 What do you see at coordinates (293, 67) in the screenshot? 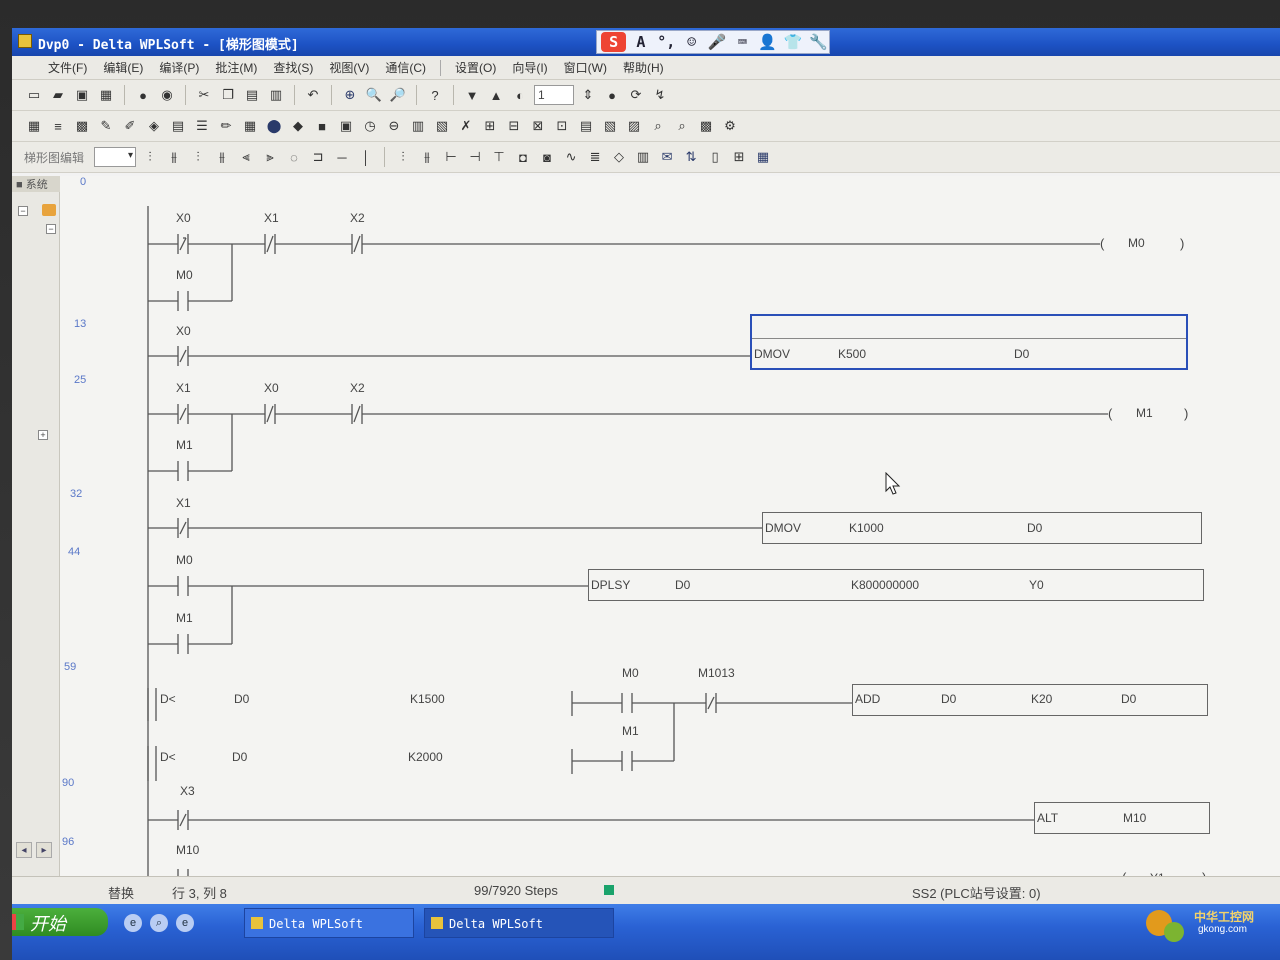
I see `menu-search: 查找(S)` at bounding box center [293, 67].